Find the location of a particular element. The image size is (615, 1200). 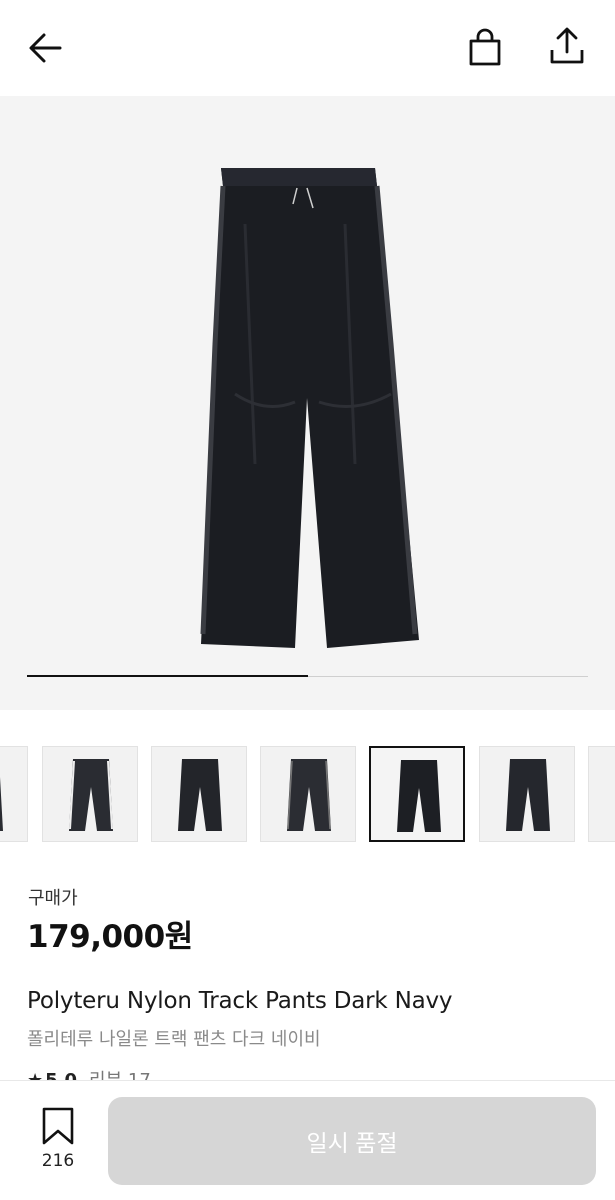

shopping-bag-icon is located at coordinates (485, 47).